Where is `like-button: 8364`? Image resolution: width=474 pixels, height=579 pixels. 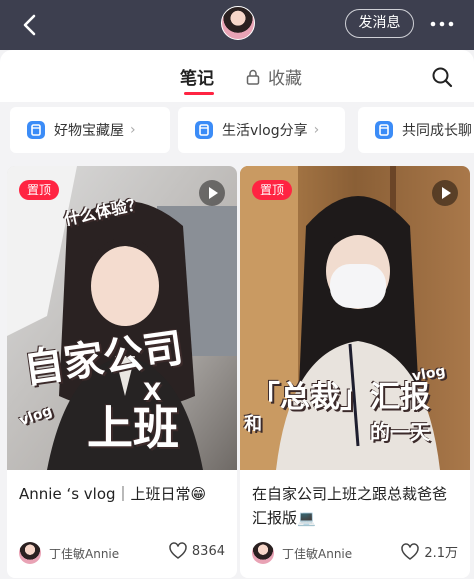
like-button: 8364 is located at coordinates (197, 551).